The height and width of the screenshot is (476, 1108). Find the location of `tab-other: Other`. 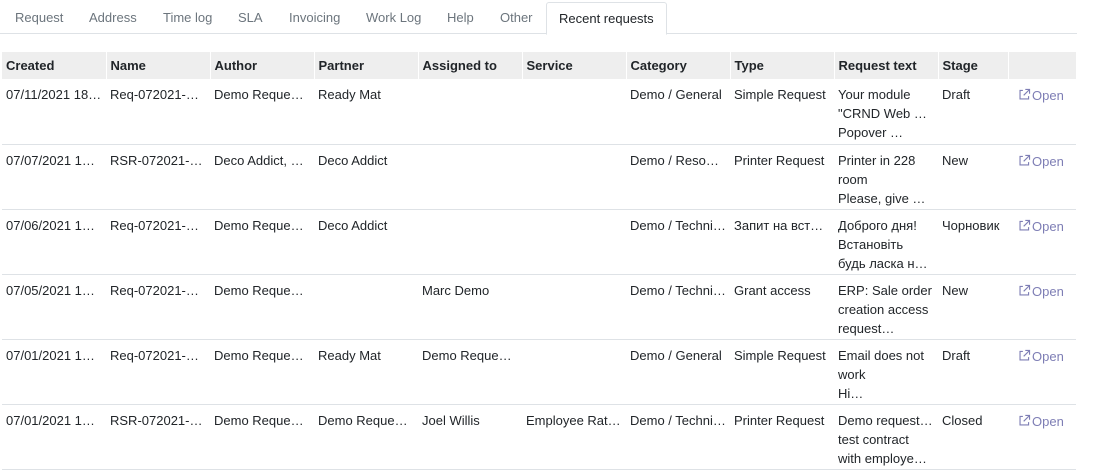

tab-other: Other is located at coordinates (516, 17).